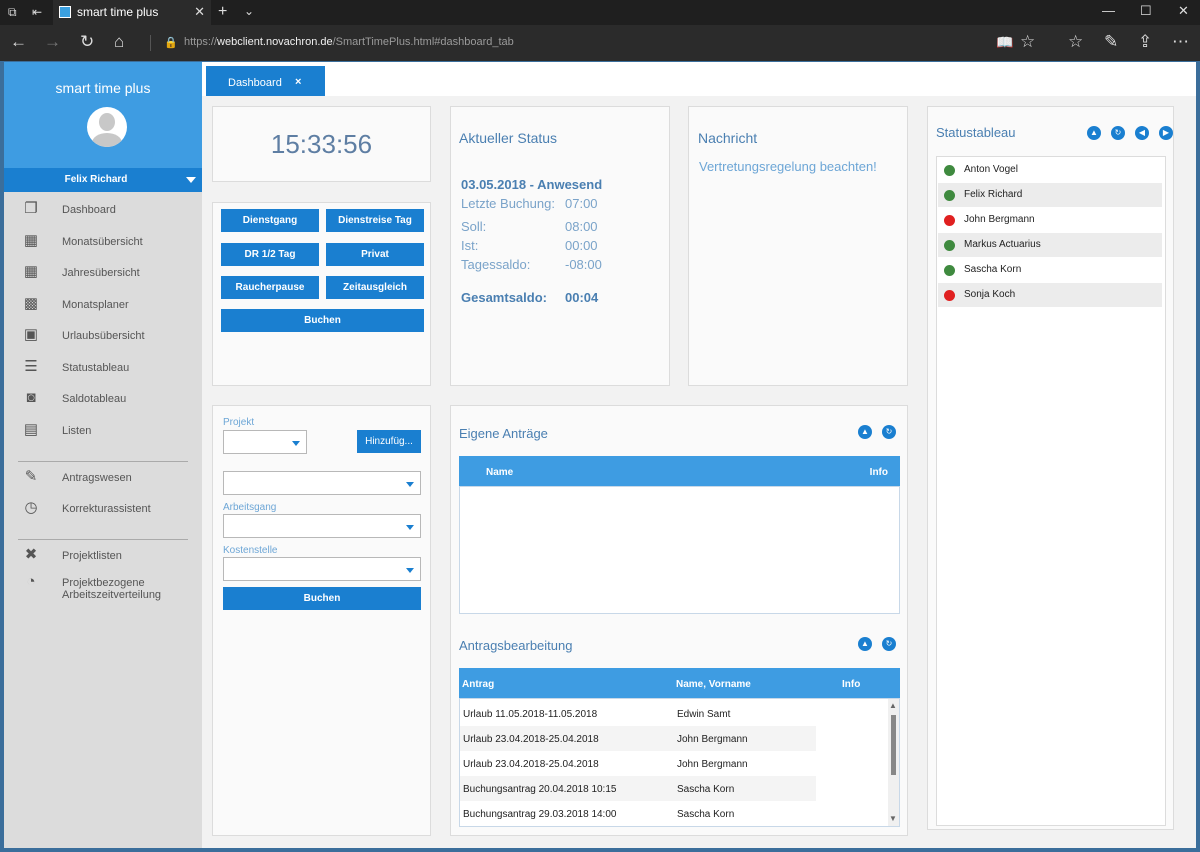 This screenshot has width=1200, height=852. Describe the element at coordinates (322, 320) in the screenshot. I see `buchen-button: Buchen` at that location.